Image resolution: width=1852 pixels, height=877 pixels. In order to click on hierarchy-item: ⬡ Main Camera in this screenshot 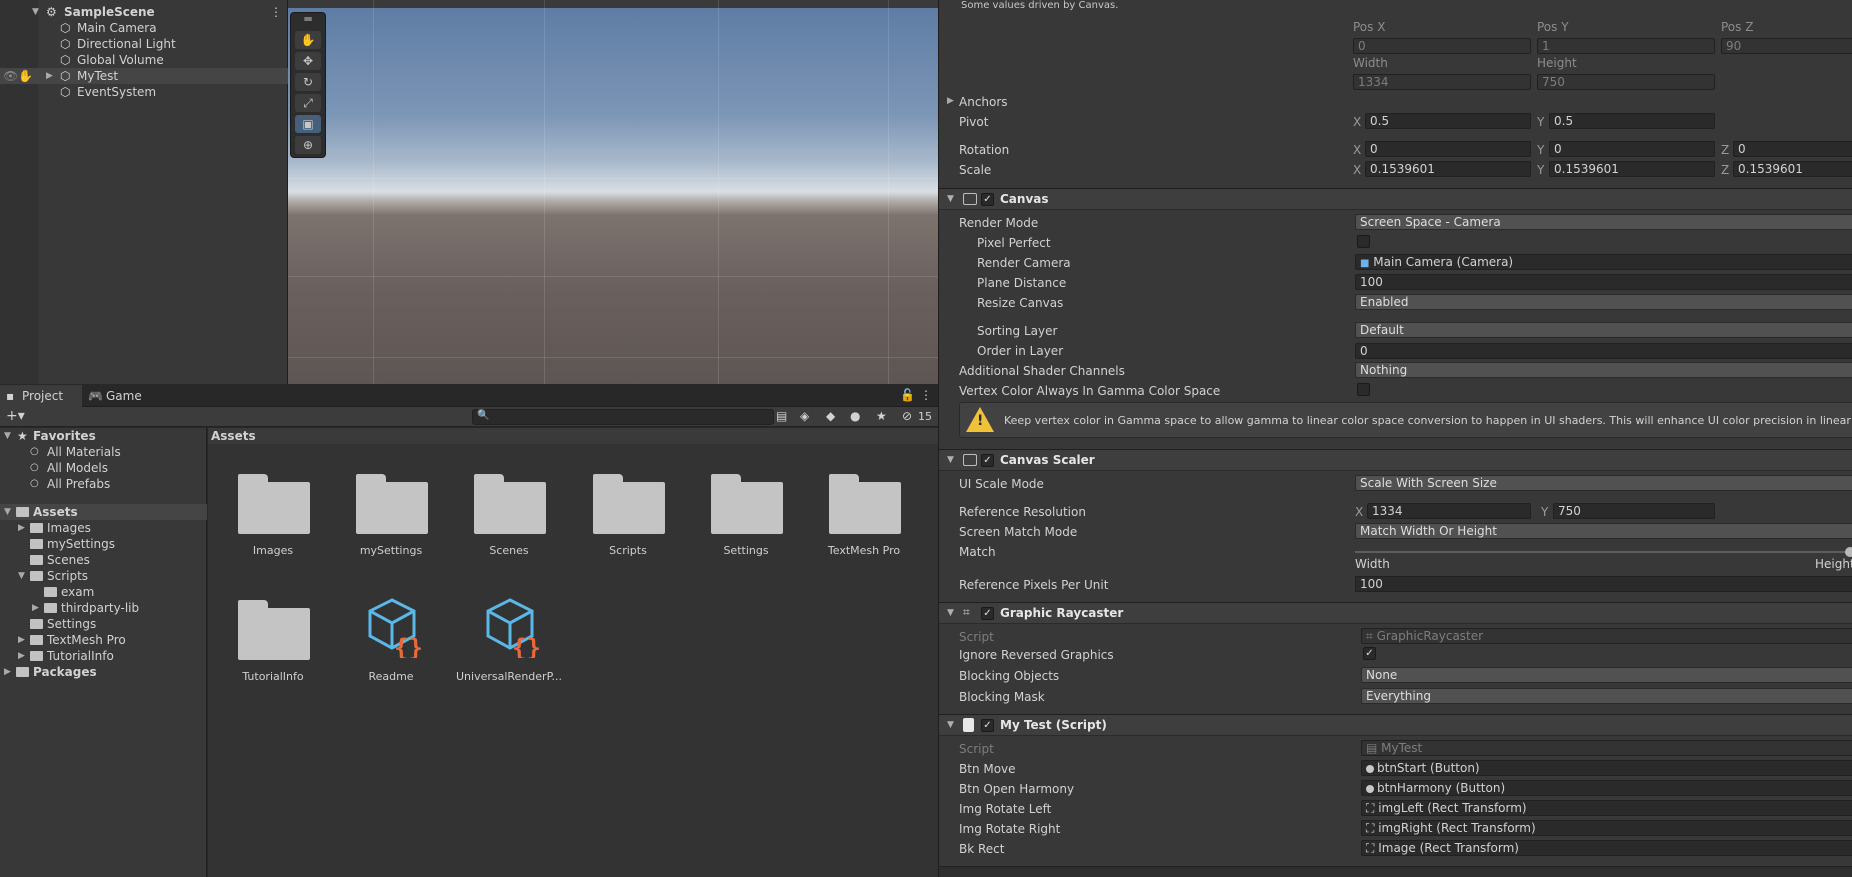, I will do `click(144, 28)`.